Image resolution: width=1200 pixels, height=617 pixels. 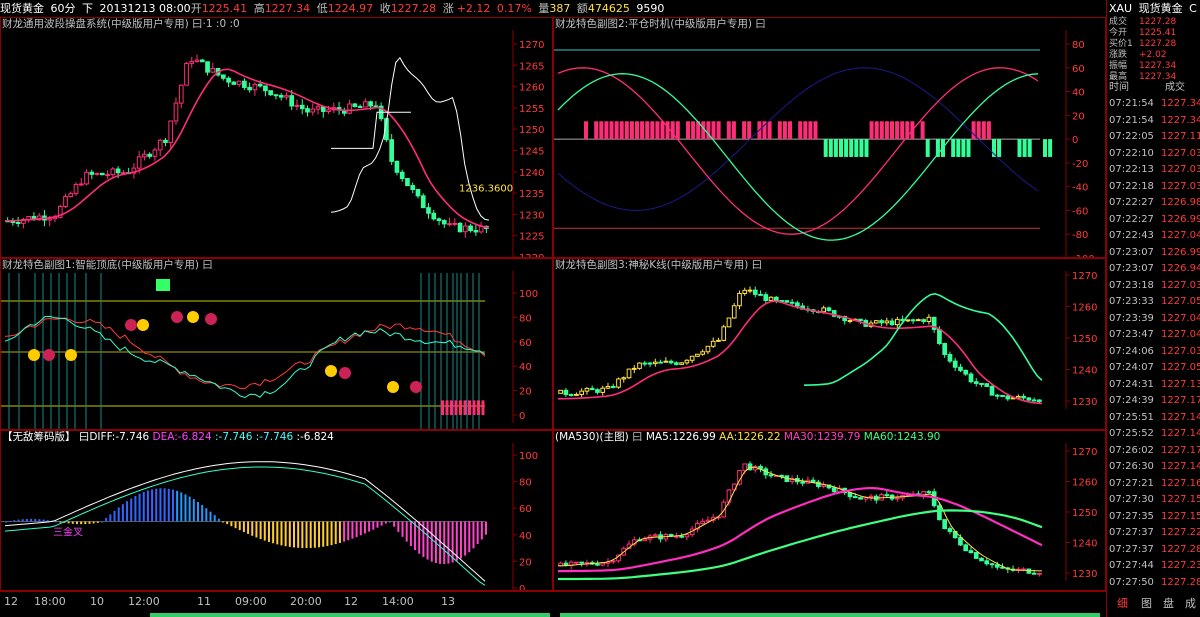 I want to click on r3-y-tick-label: 1260, so click(x=1084, y=483).